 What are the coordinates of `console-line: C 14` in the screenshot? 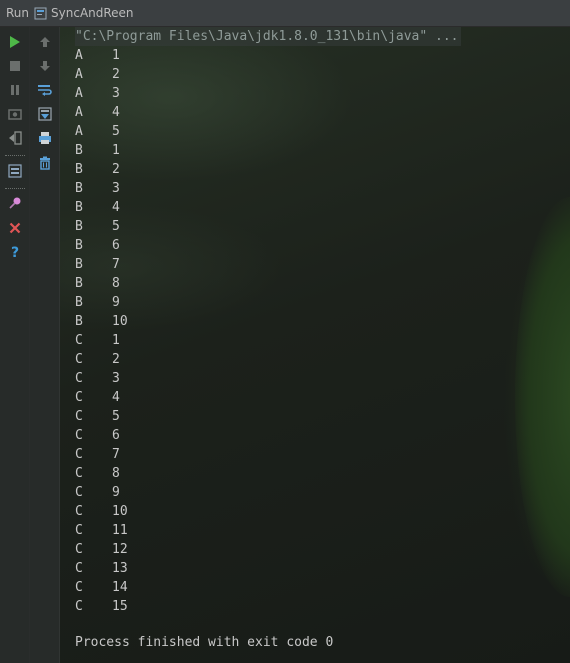 It's located at (101, 587).